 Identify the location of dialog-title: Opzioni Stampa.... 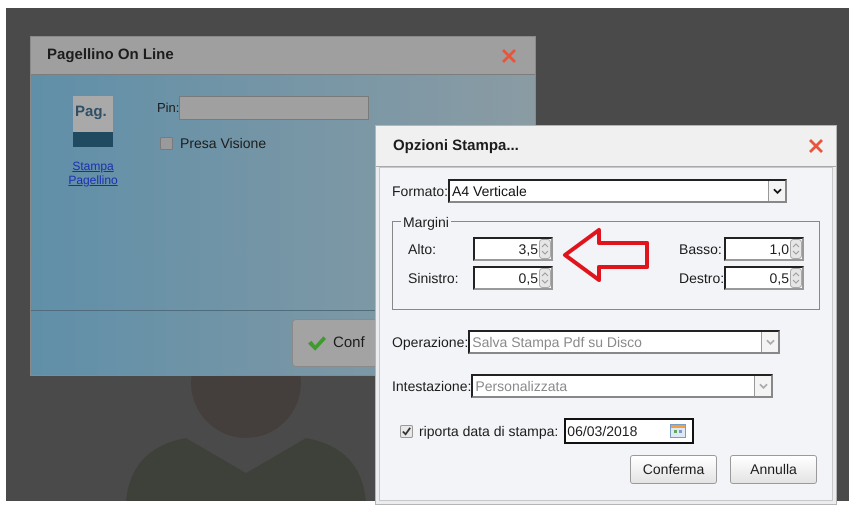
(456, 146).